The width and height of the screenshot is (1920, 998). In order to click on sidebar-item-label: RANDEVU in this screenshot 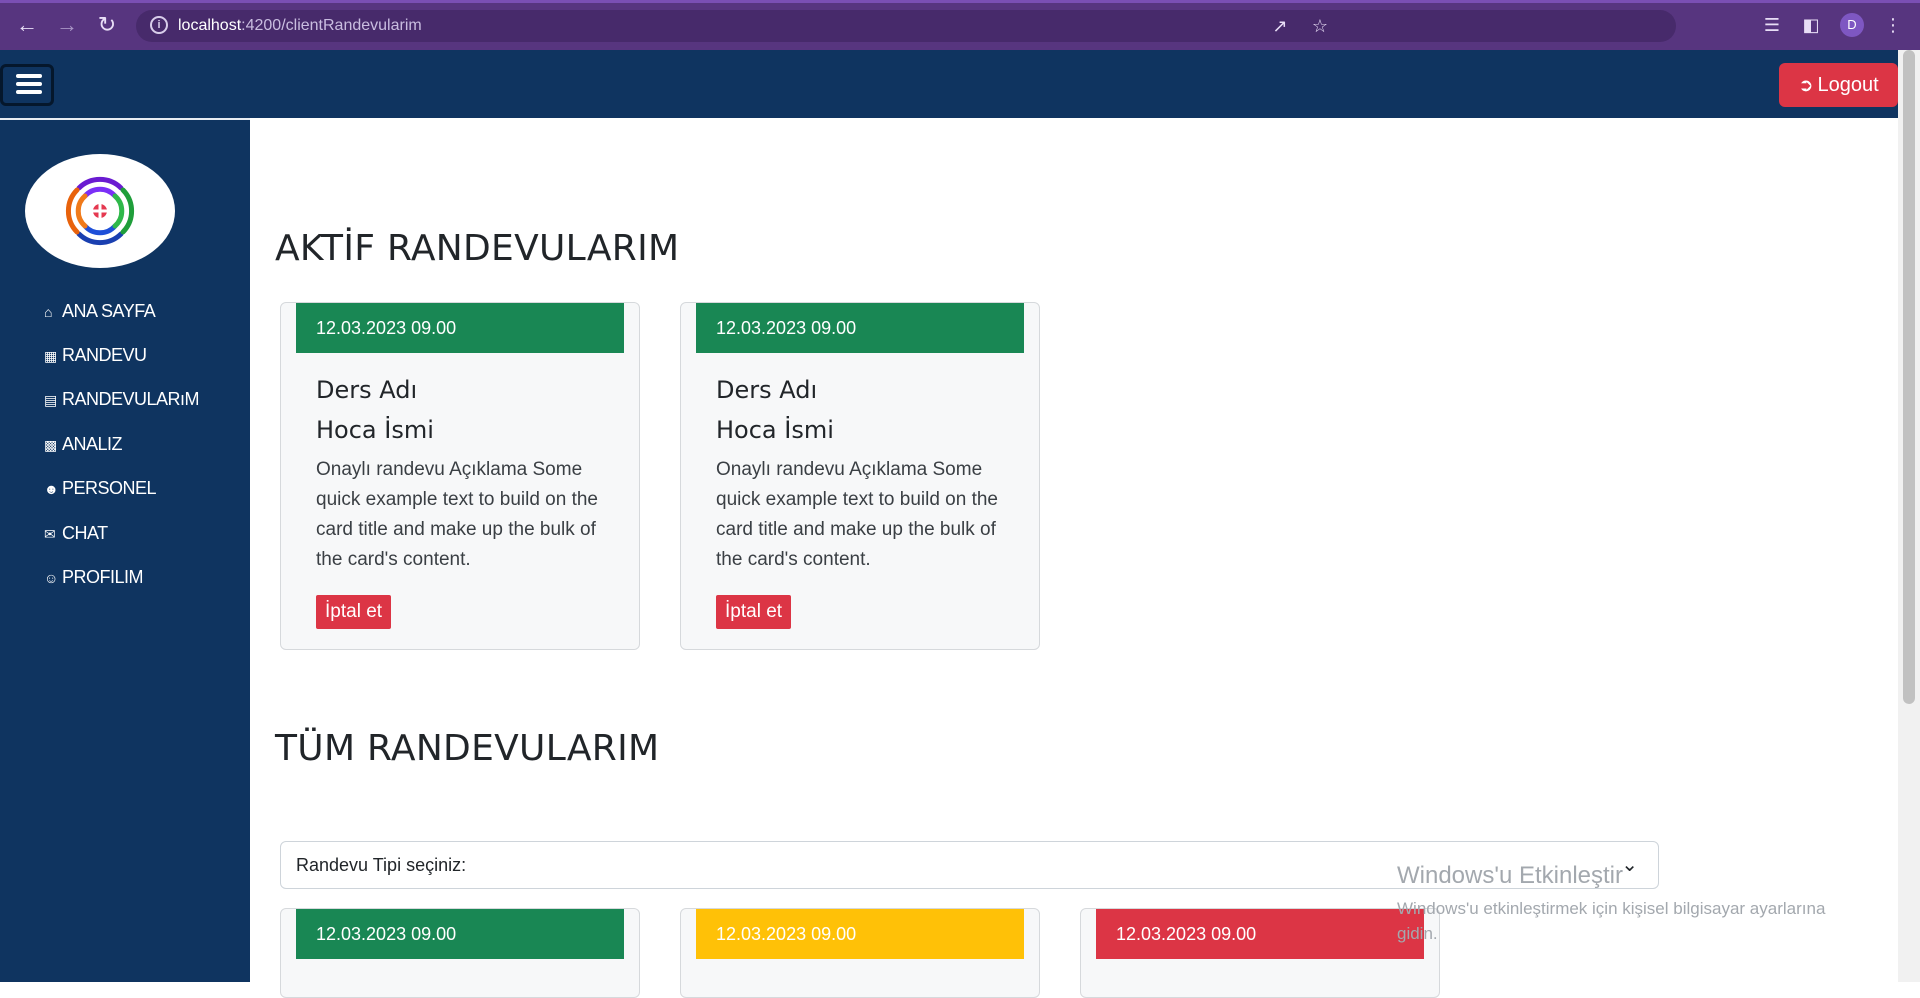, I will do `click(104, 355)`.